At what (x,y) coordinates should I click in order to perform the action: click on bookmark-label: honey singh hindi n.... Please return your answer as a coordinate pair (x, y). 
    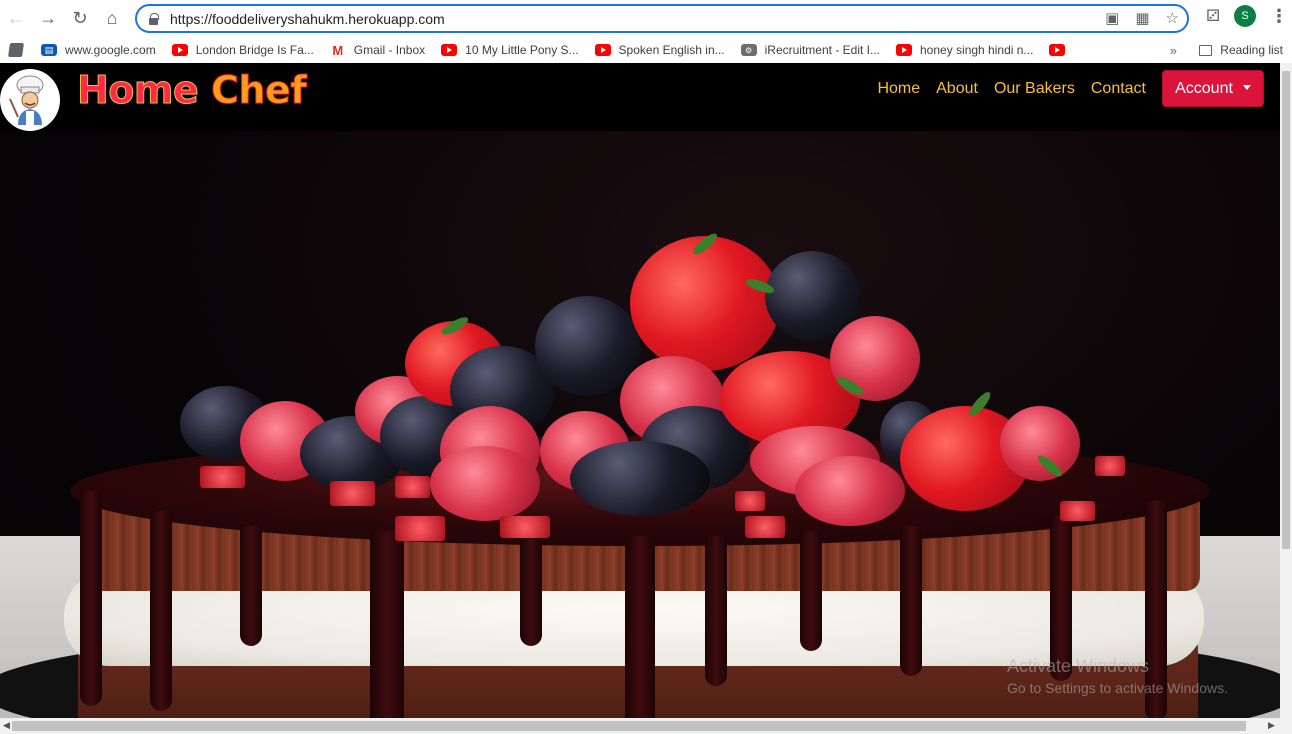
    Looking at the image, I should click on (977, 50).